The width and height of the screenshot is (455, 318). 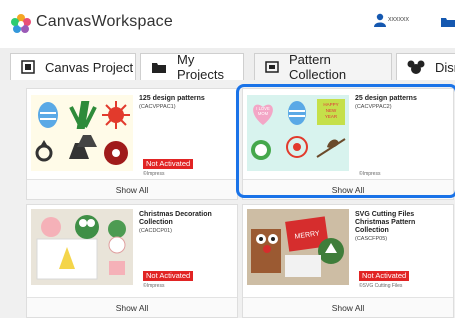 What do you see at coordinates (447, 21) in the screenshot?
I see `folder-shortcut-icon` at bounding box center [447, 21].